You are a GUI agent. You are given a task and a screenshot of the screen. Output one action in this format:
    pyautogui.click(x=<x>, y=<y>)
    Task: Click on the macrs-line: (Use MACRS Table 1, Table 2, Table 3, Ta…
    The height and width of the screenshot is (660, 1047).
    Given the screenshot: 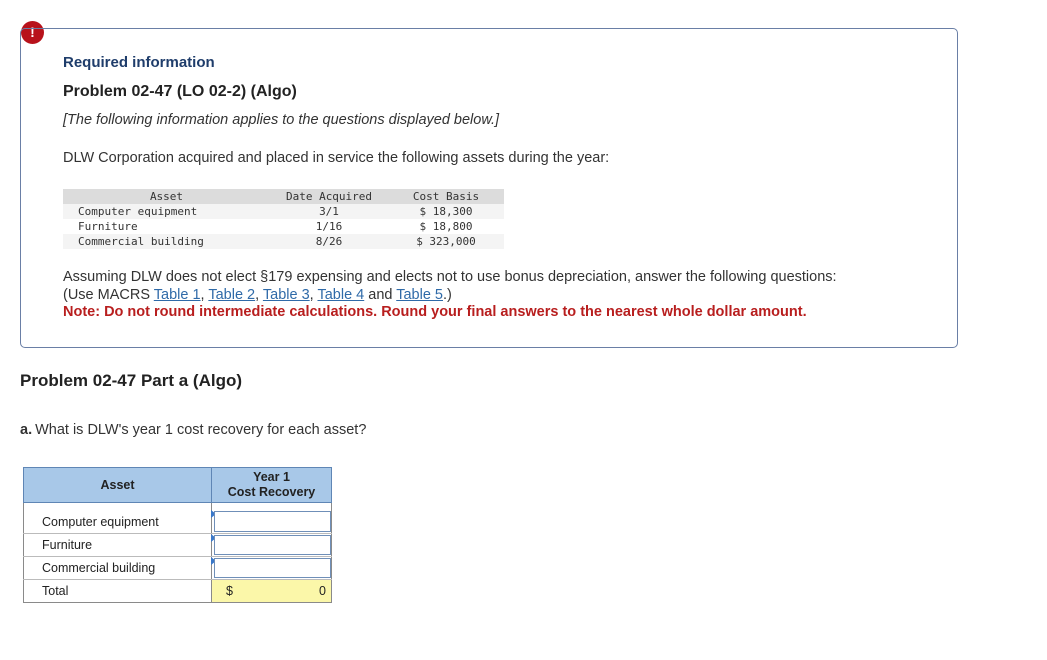 What is the action you would take?
    pyautogui.click(x=450, y=295)
    